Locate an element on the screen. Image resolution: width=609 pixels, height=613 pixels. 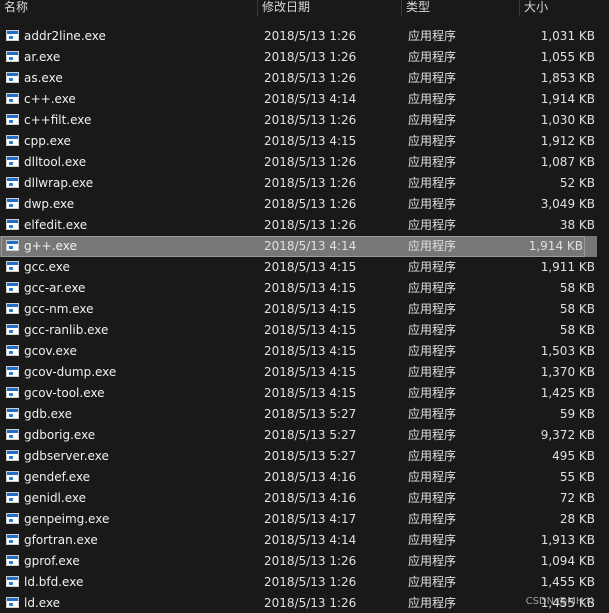
file-modified-date: 2018/5/13 4:17 is located at coordinates (310, 519).